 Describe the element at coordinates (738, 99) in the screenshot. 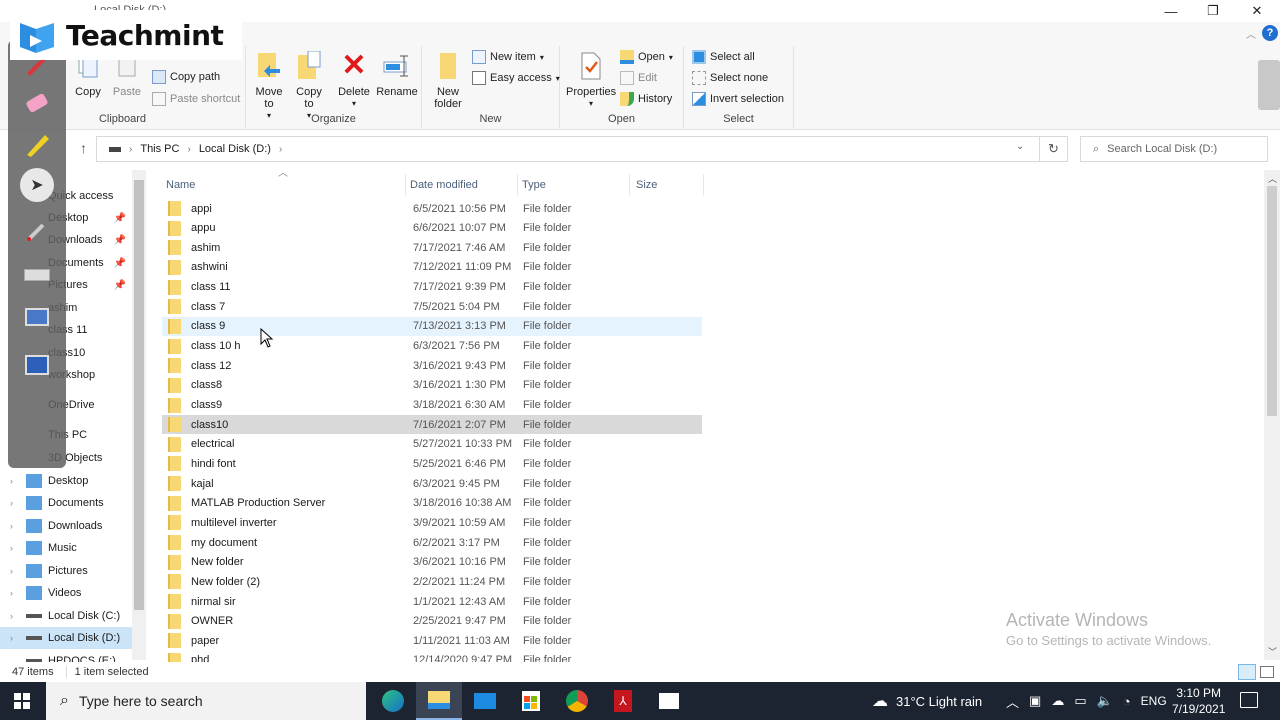

I see `invert-selection-button: Invert selection` at that location.